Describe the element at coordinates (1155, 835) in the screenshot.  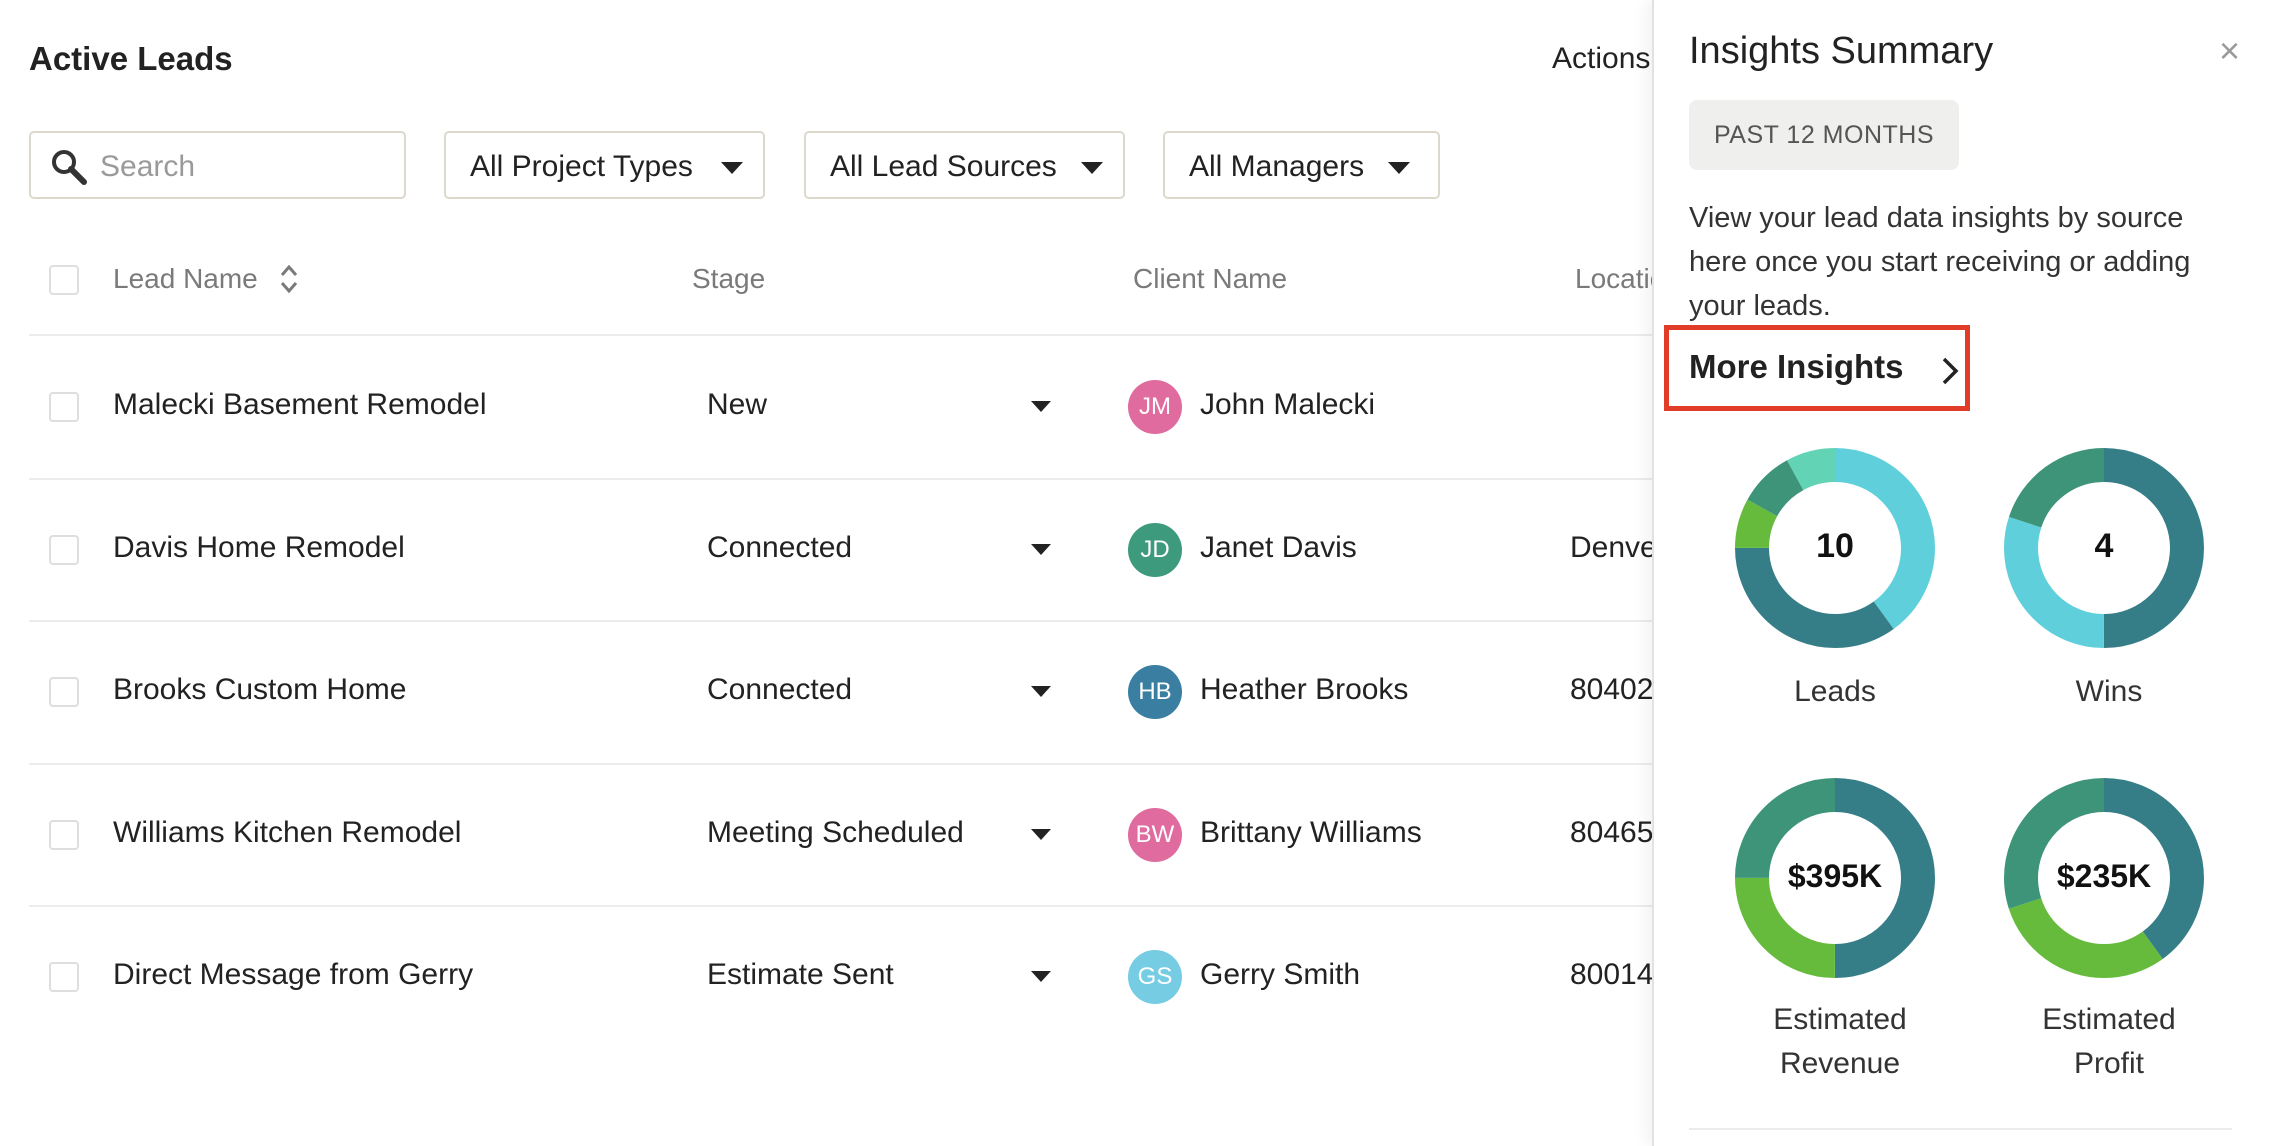
I see `avatar: BW` at that location.